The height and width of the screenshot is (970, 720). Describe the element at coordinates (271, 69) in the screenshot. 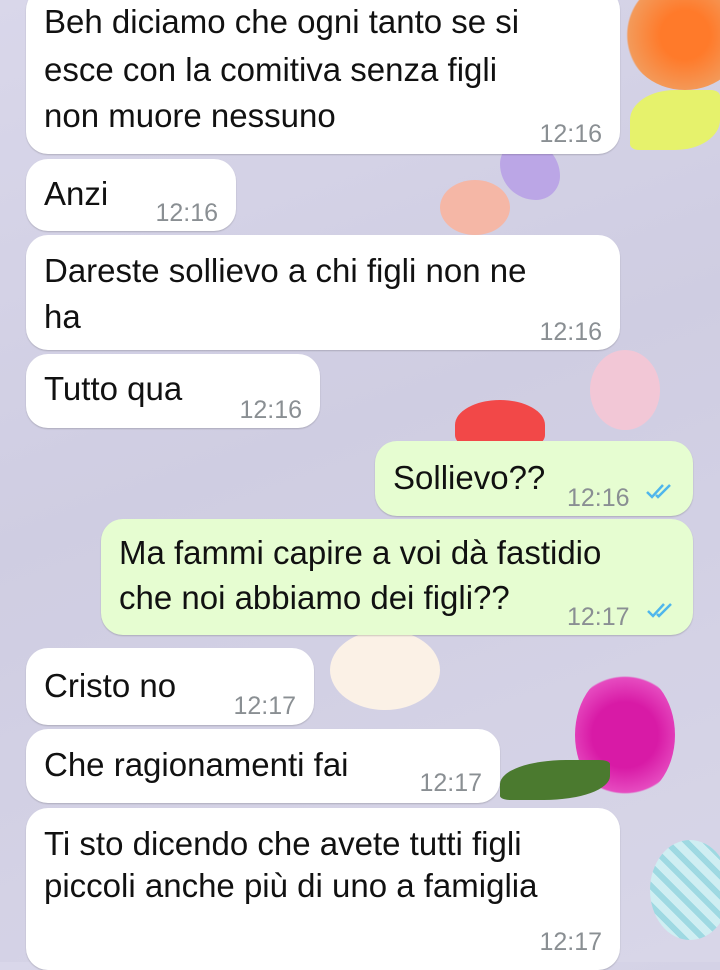

I see `message-text-line: esce con la comitiva senza figli` at that location.